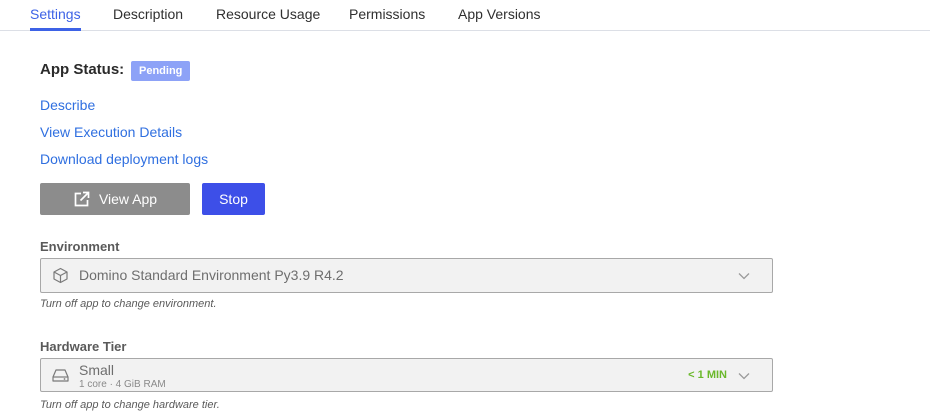 The image size is (945, 419). I want to click on view-app-button: View App, so click(115, 199).